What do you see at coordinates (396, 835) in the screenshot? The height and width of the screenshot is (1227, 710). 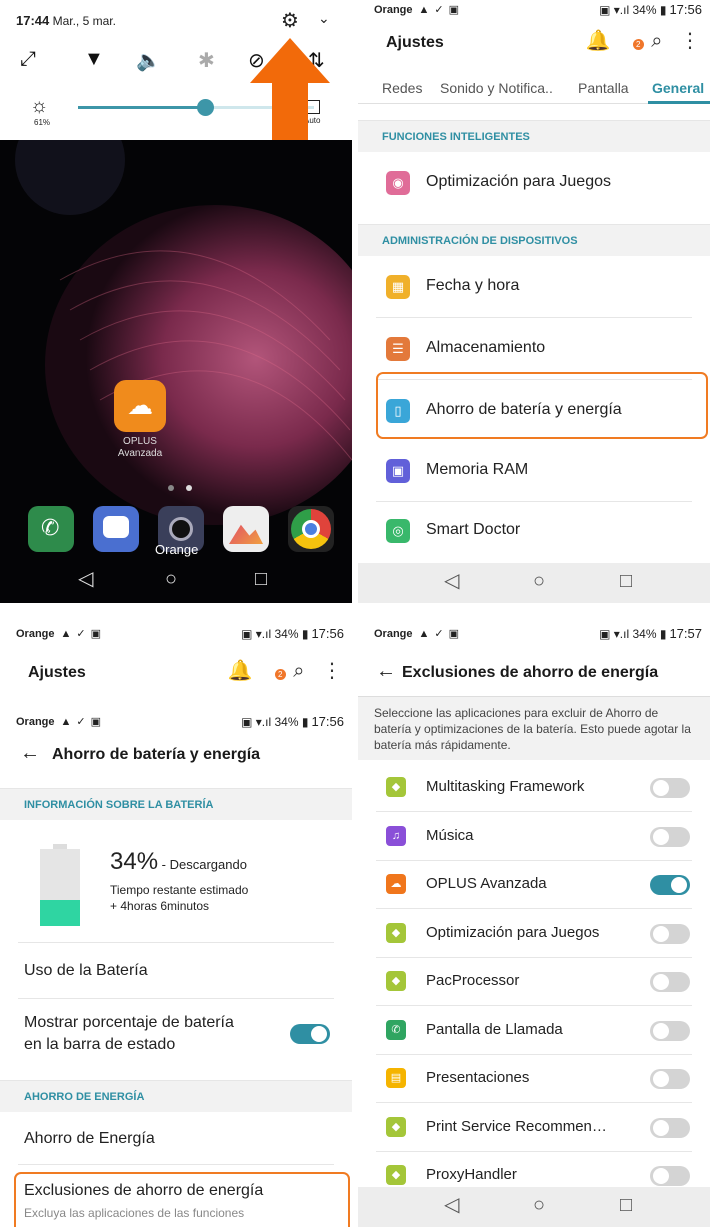 I see `music-icon: ♫` at bounding box center [396, 835].